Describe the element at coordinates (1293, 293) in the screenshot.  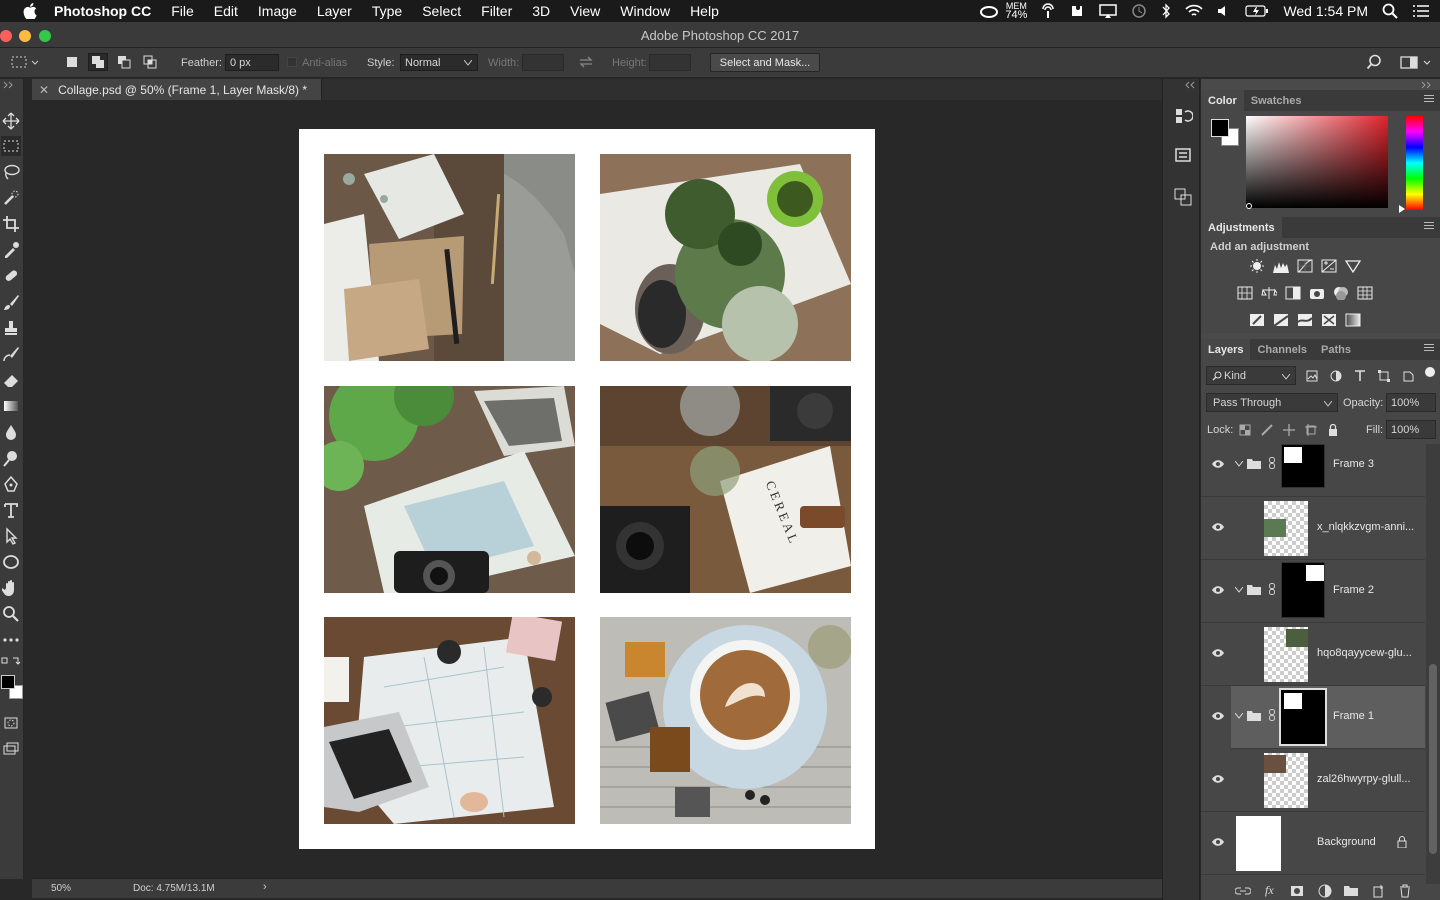
I see `black-white-icon` at that location.